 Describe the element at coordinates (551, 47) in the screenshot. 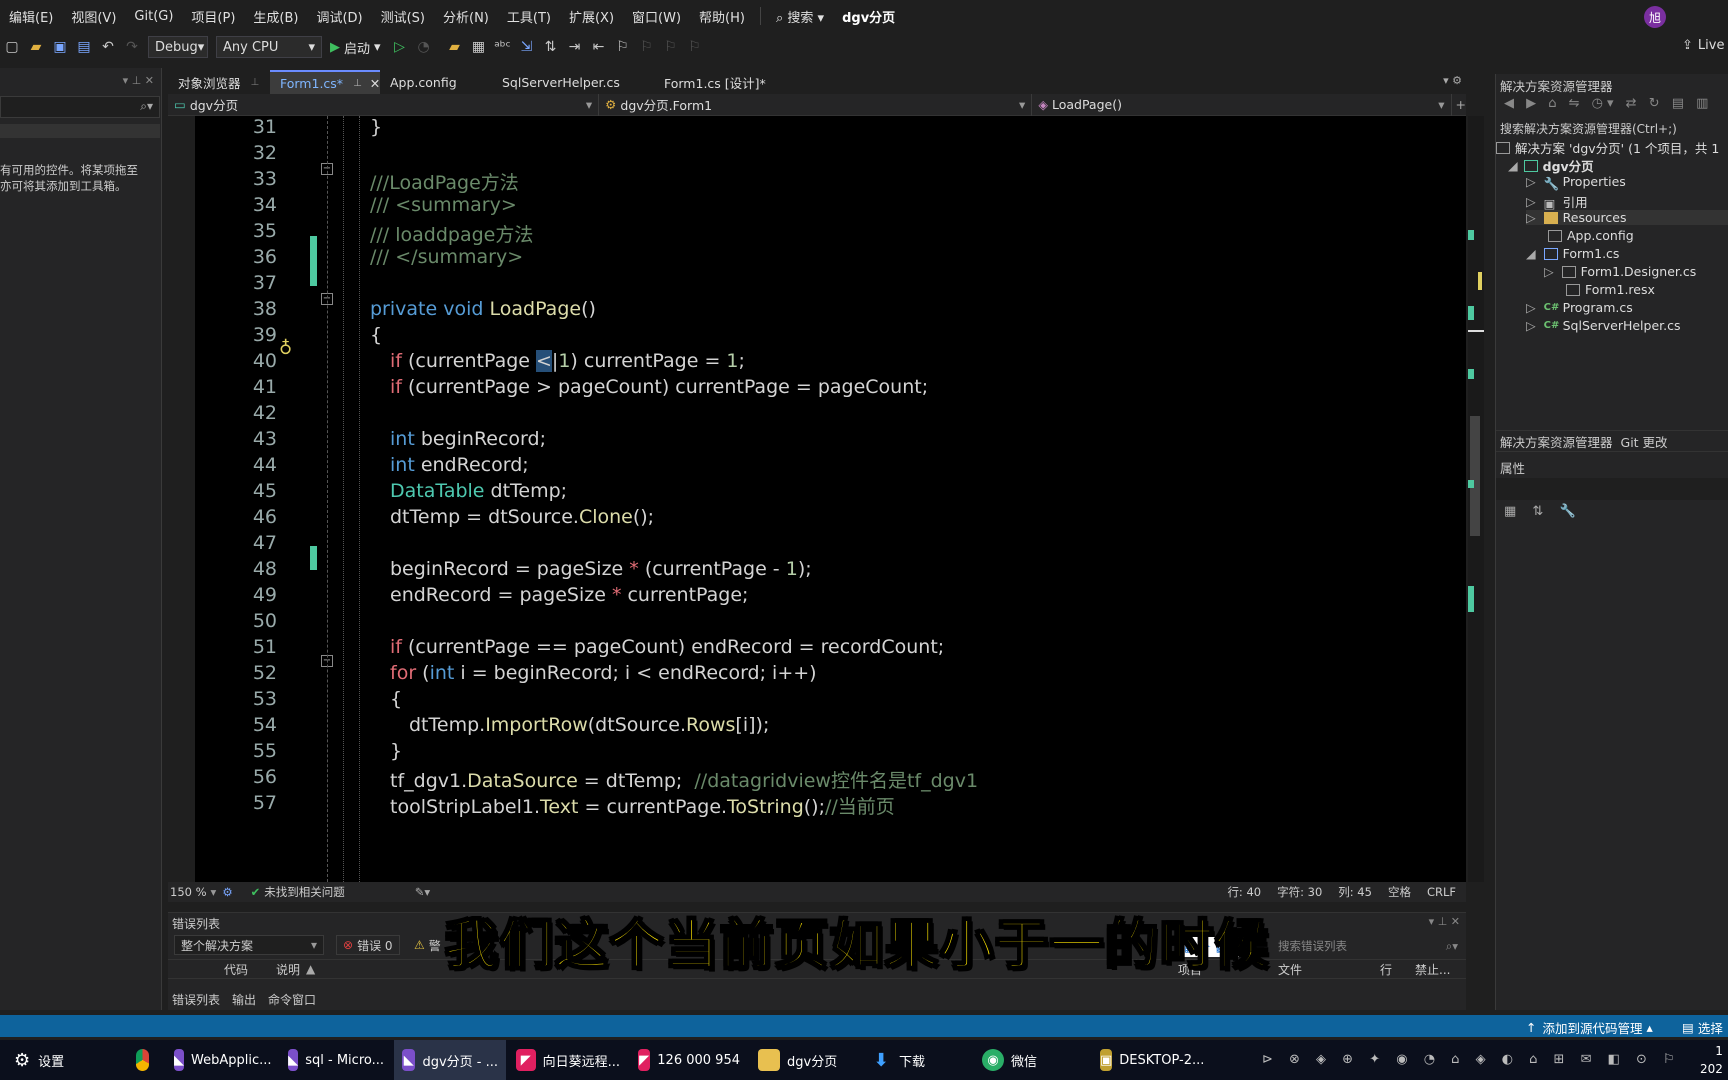

I see `step-over-icon: ⇅` at that location.